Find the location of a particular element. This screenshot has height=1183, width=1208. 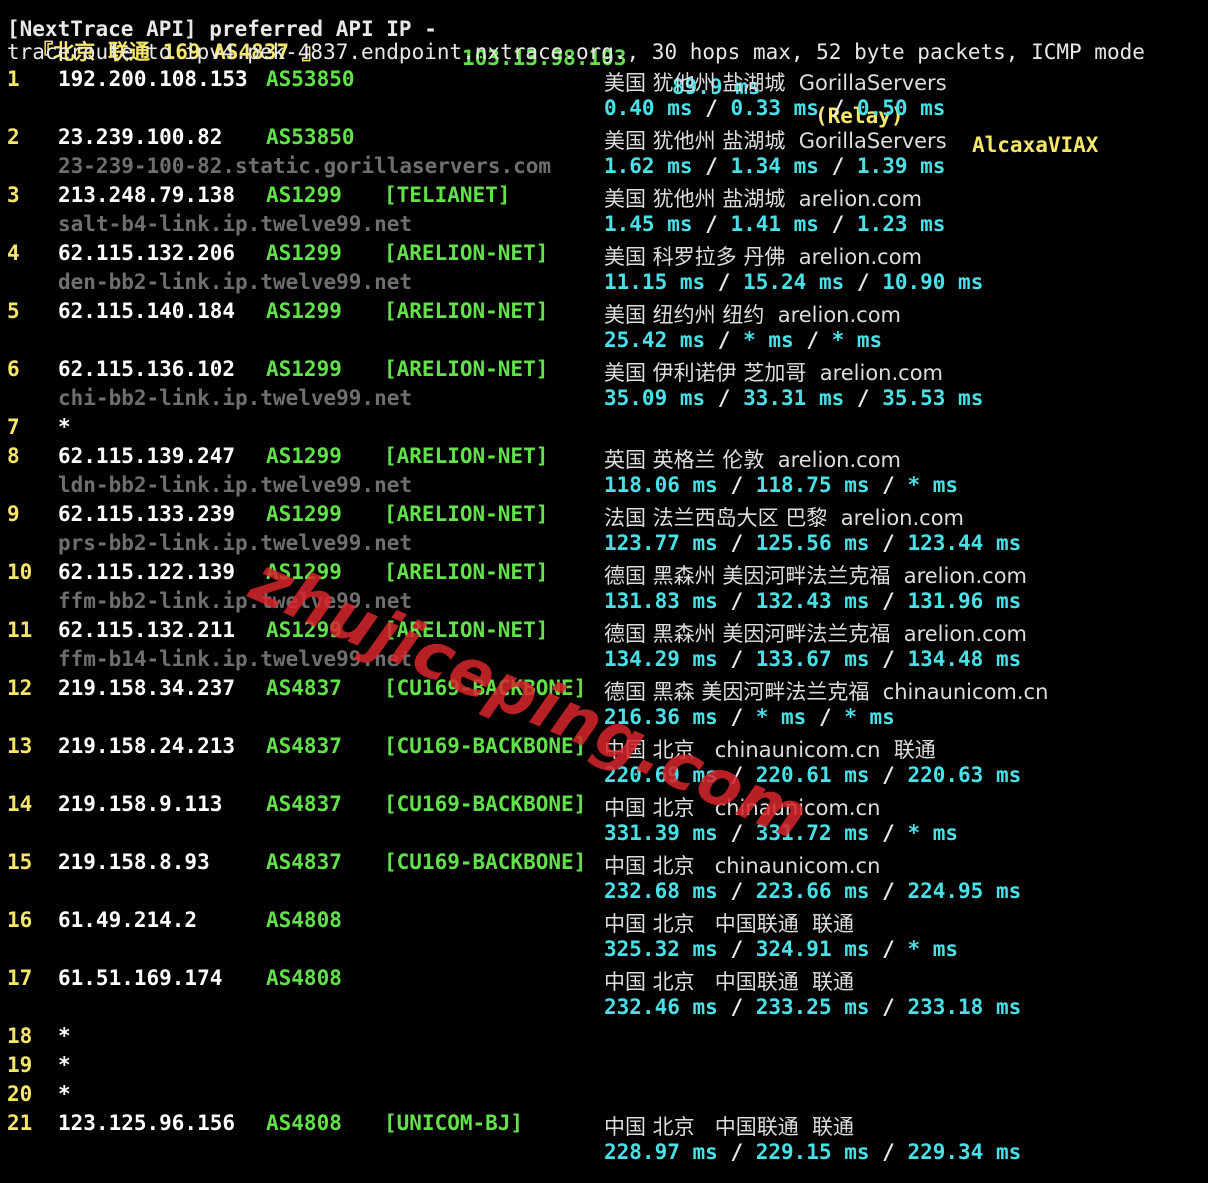

hop-ip: 62.115.132.206 is located at coordinates (147, 253).